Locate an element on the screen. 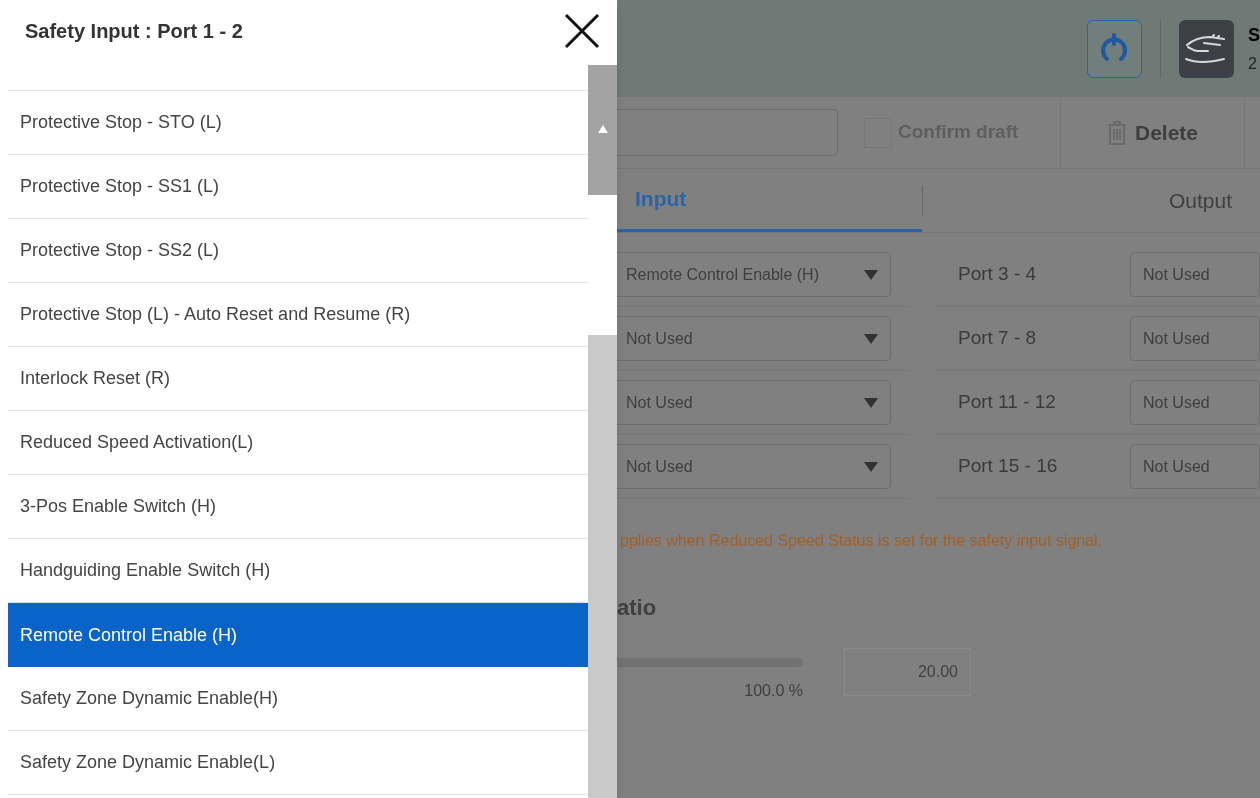  up-arrow-icon is located at coordinates (602, 129).